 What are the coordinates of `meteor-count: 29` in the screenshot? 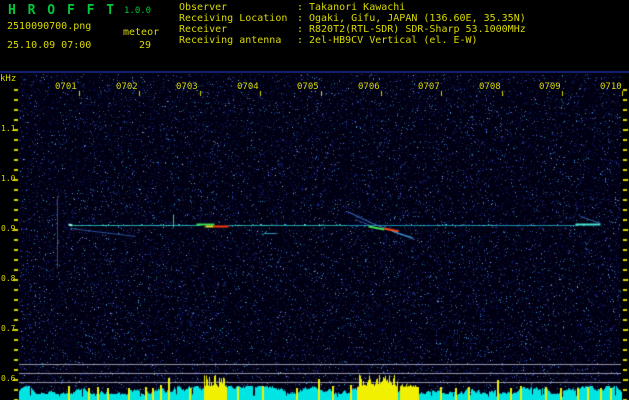 It's located at (145, 45).